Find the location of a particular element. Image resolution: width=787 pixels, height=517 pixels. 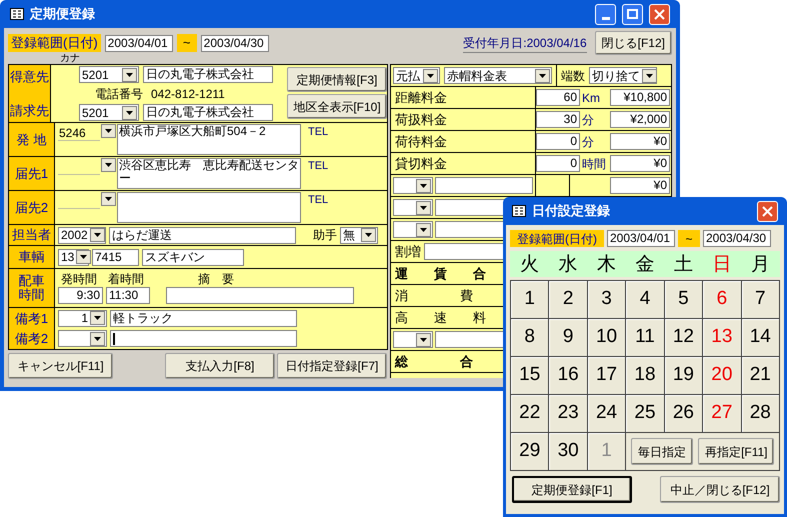

close-dialog-button: 中止／閉じる[F12] is located at coordinates (720, 489).